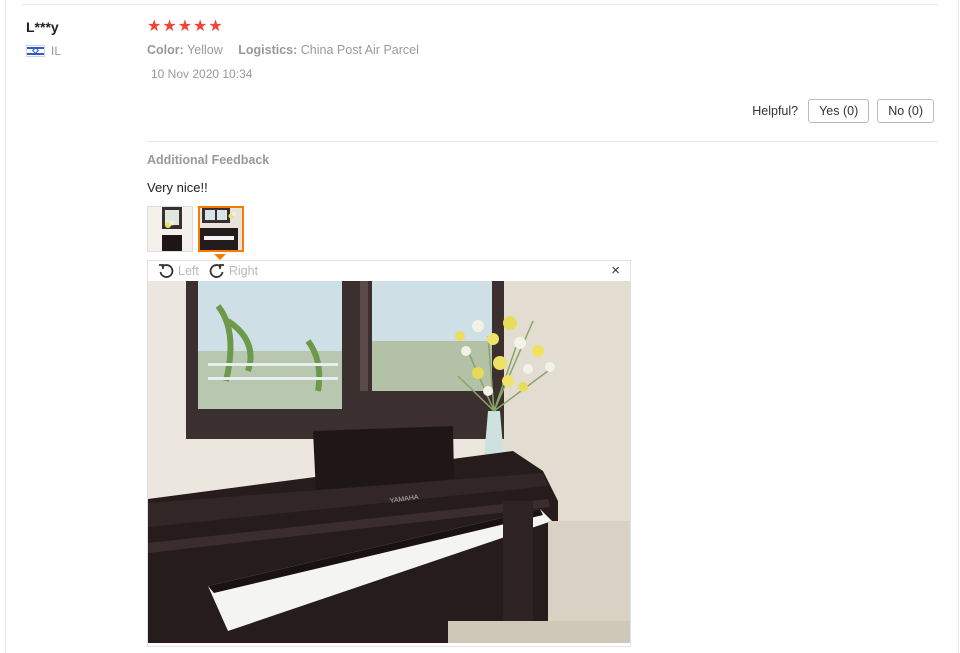 This screenshot has width=960, height=653. Describe the element at coordinates (205, 50) in the screenshot. I see `color-value: Yellow` at that location.